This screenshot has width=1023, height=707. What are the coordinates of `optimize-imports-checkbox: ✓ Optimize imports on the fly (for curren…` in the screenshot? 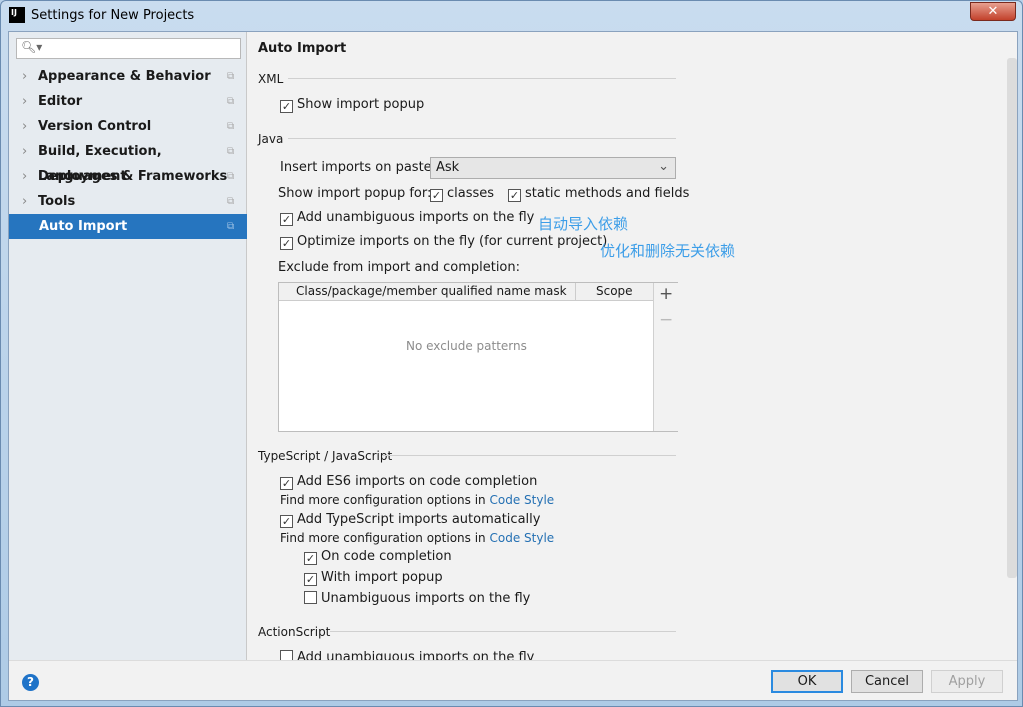 It's located at (443, 242).